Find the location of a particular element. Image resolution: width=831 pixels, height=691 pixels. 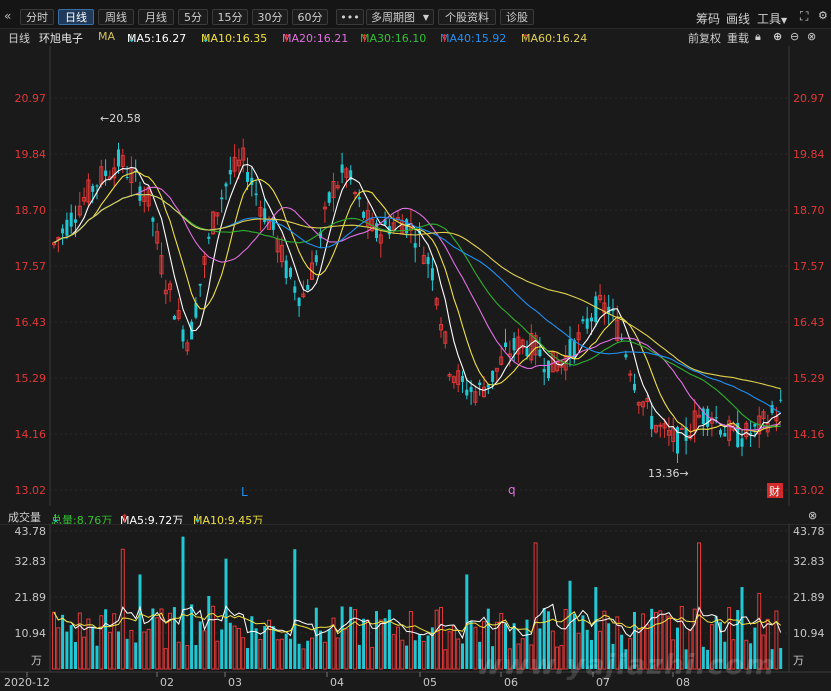

tab-weekly: 周线 is located at coordinates (116, 17).